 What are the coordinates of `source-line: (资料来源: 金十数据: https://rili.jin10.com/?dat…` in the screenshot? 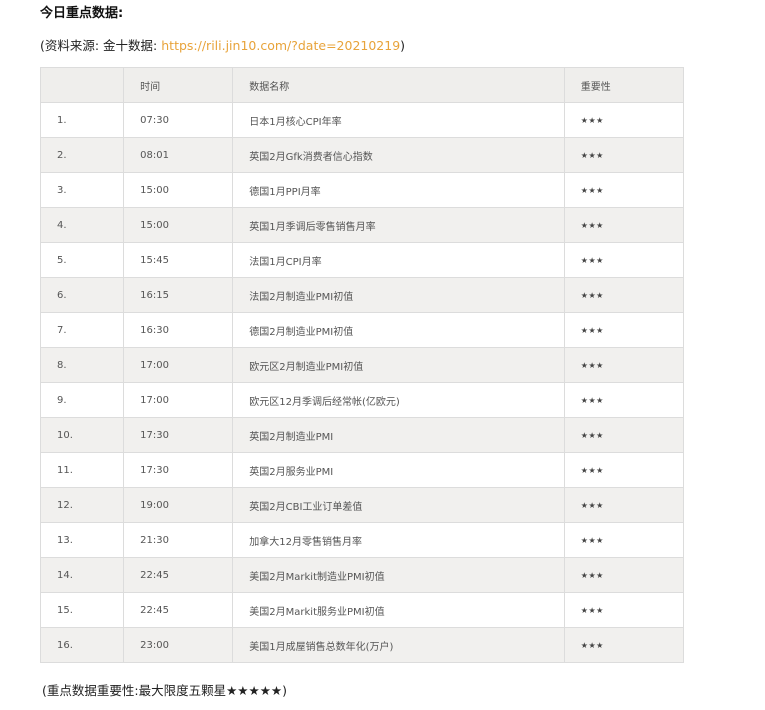 It's located at (222, 44).